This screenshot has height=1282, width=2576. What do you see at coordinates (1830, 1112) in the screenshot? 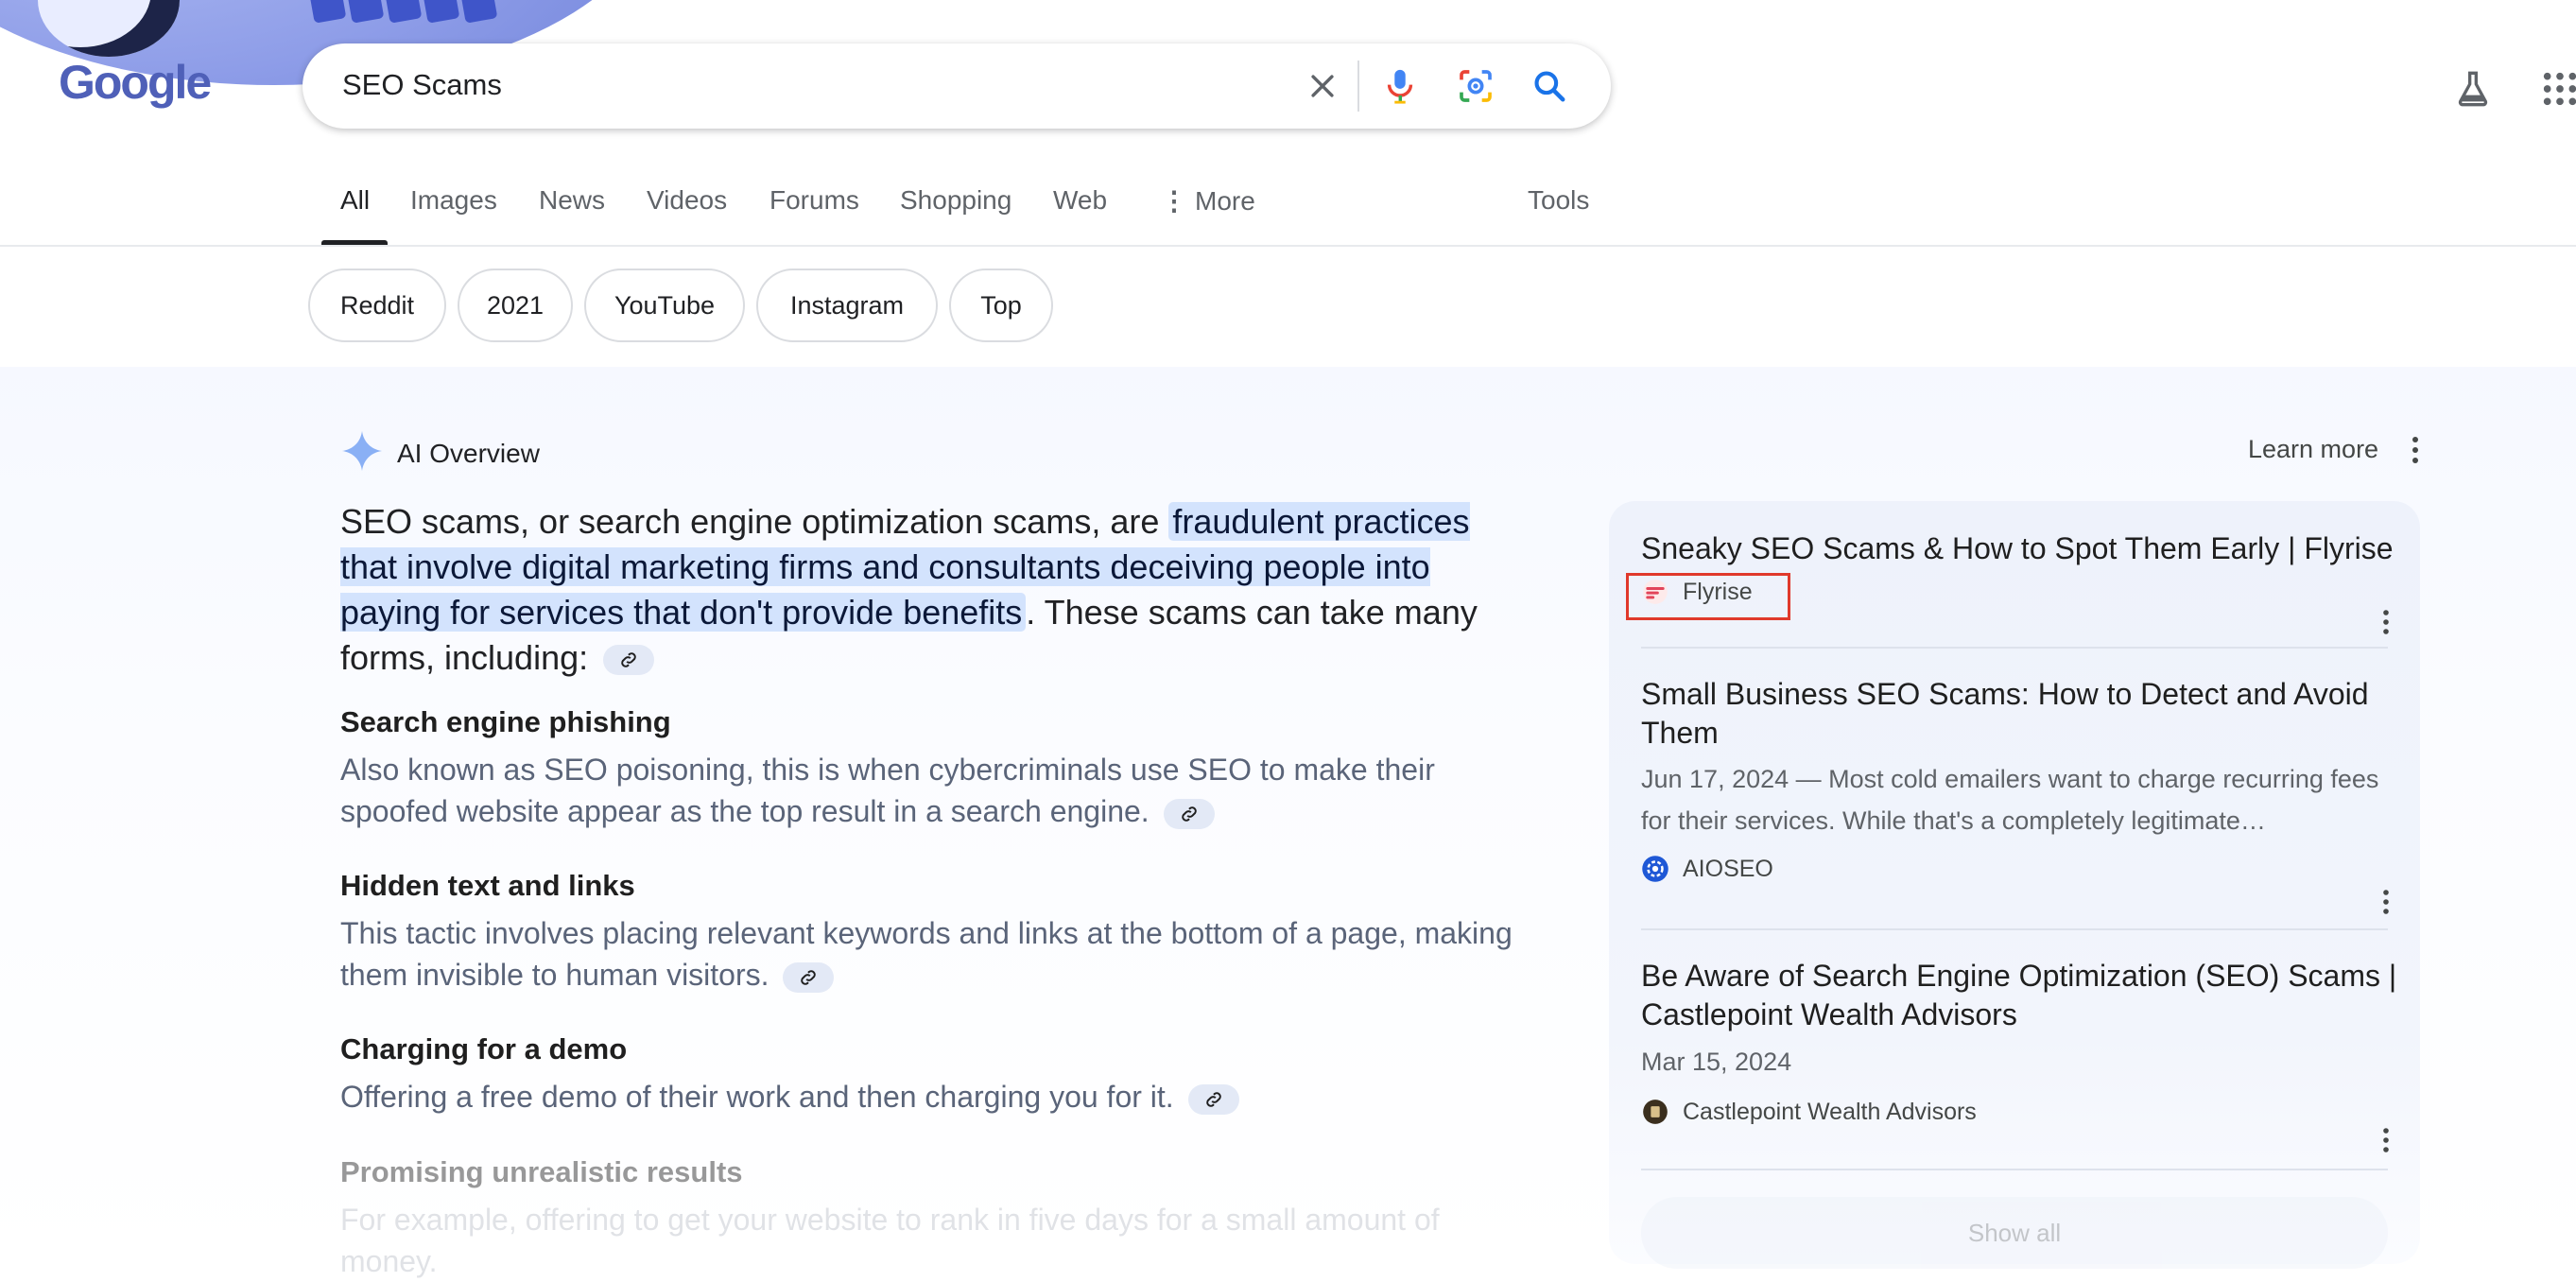
I see `source-site-name: Castlepoint Wealth Advisors` at bounding box center [1830, 1112].